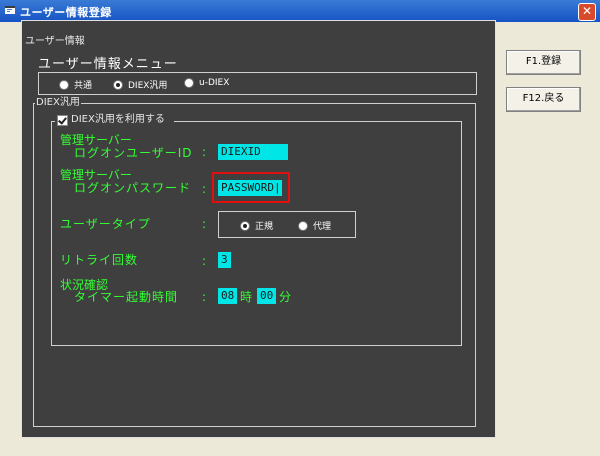 The width and height of the screenshot is (600, 456). What do you see at coordinates (118, 84) in the screenshot?
I see `radio-diex-general-dot` at bounding box center [118, 84].